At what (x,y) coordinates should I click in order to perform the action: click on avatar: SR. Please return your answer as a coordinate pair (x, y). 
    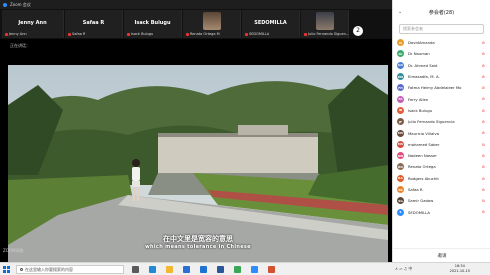
    Looking at the image, I should click on (400, 189).